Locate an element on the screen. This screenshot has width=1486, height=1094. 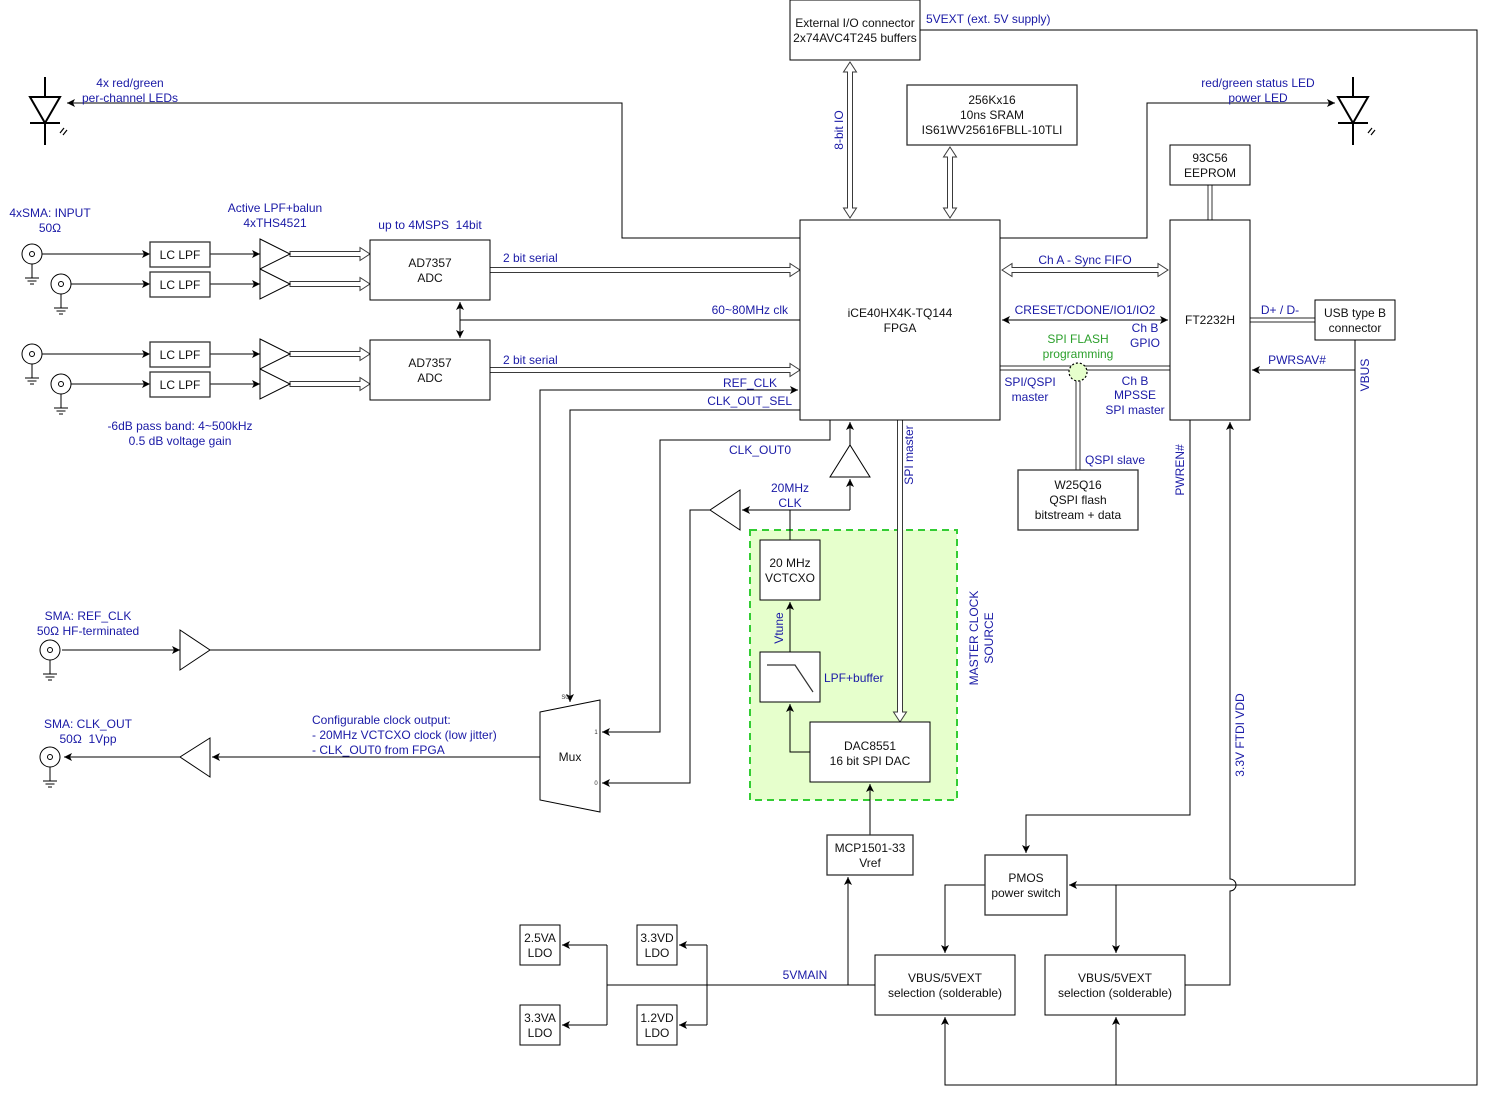
pmos-line2: power switch is located at coordinates (1025, 893).